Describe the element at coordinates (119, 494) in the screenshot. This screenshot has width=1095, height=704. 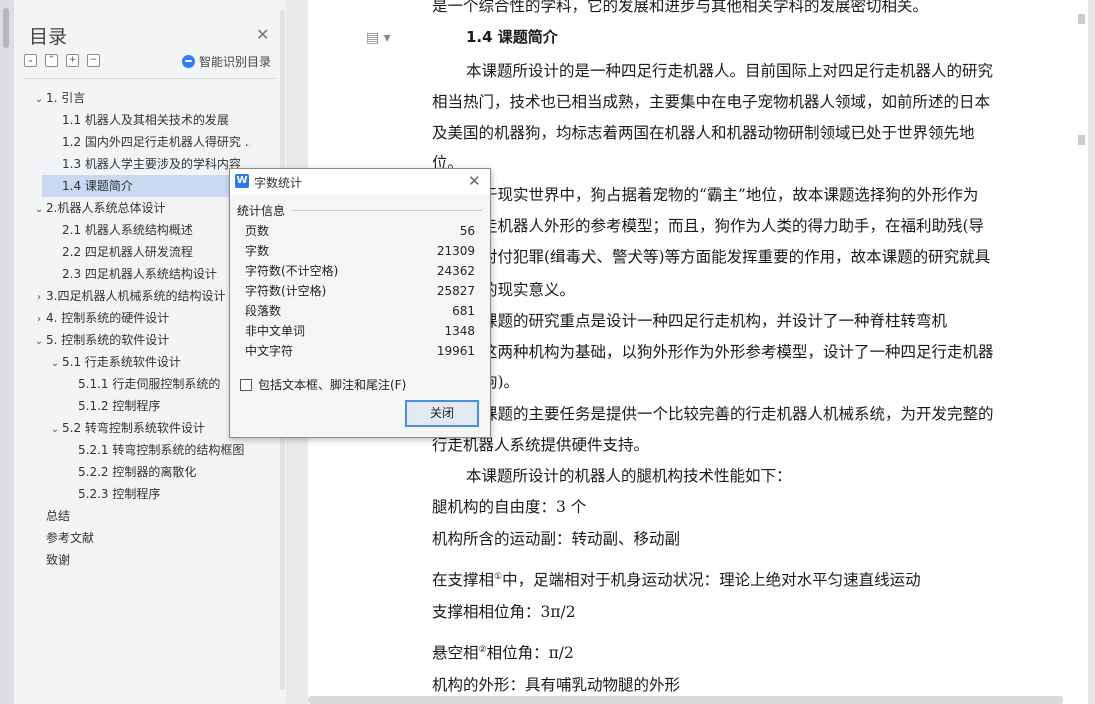
I see `toc-item-label: 5.2.3 控制程序` at that location.